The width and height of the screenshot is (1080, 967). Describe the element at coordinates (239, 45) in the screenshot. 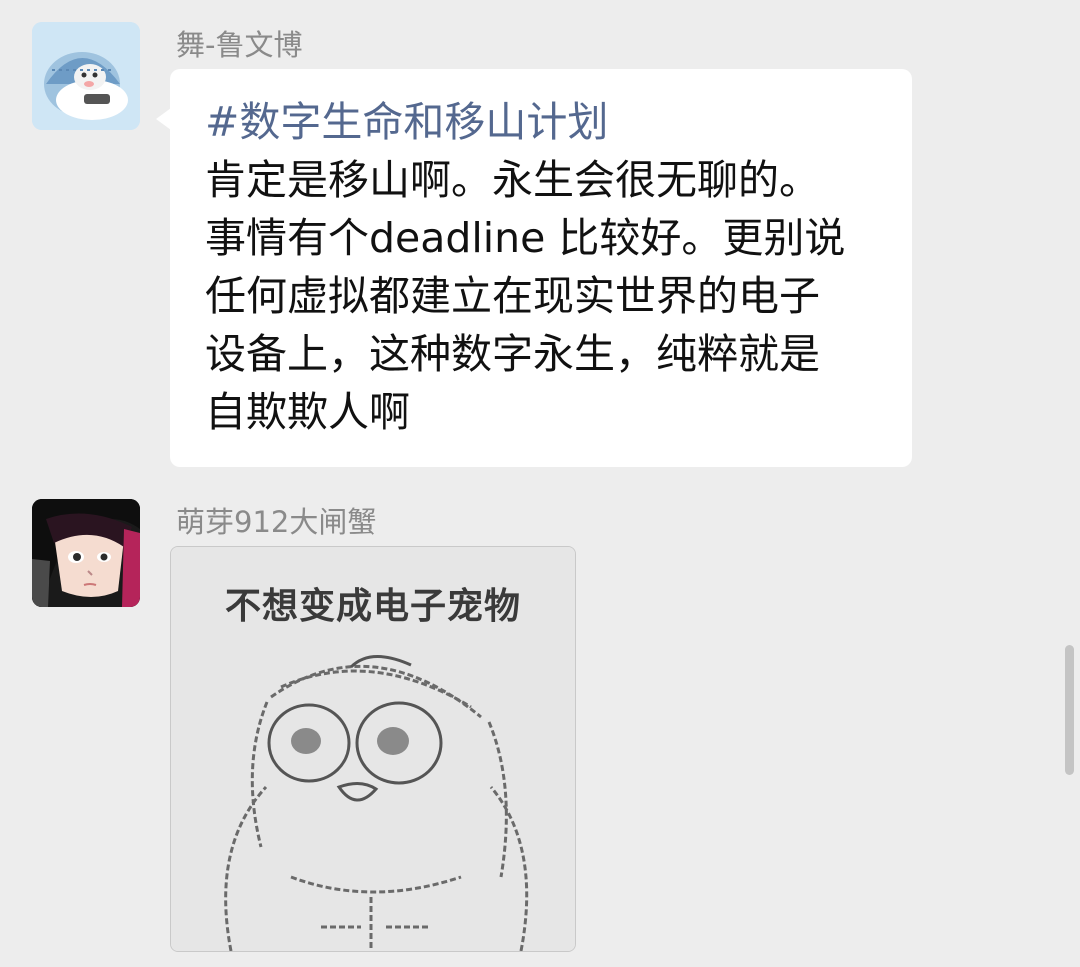

I see `sender-name: 舞-鲁文博` at that location.